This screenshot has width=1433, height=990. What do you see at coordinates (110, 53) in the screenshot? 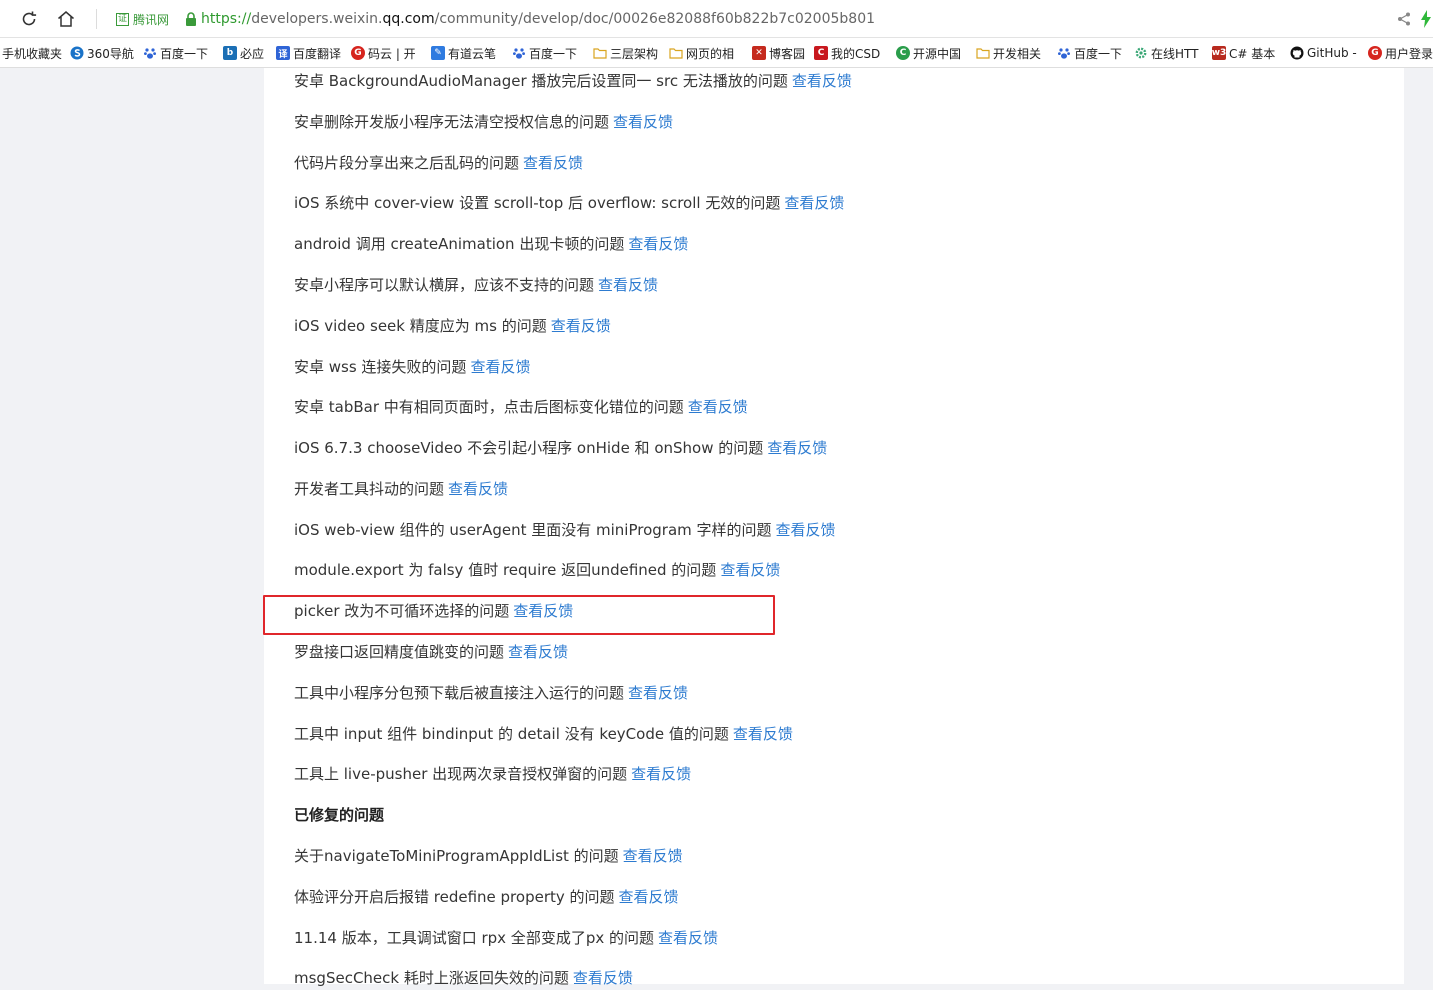
I see `bookmark-label: 360导航` at bounding box center [110, 53].